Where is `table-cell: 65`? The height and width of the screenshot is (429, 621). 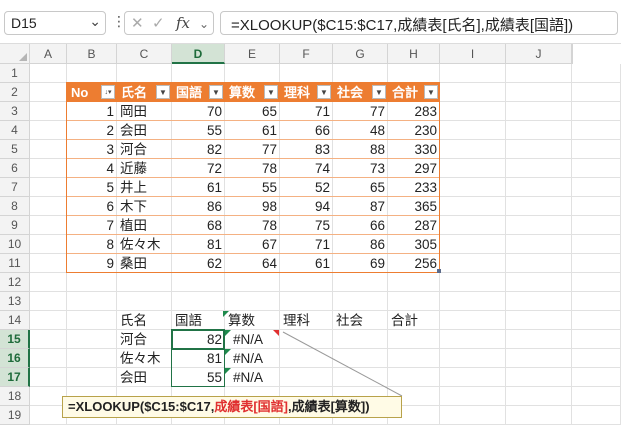
table-cell: 65 is located at coordinates (360, 187).